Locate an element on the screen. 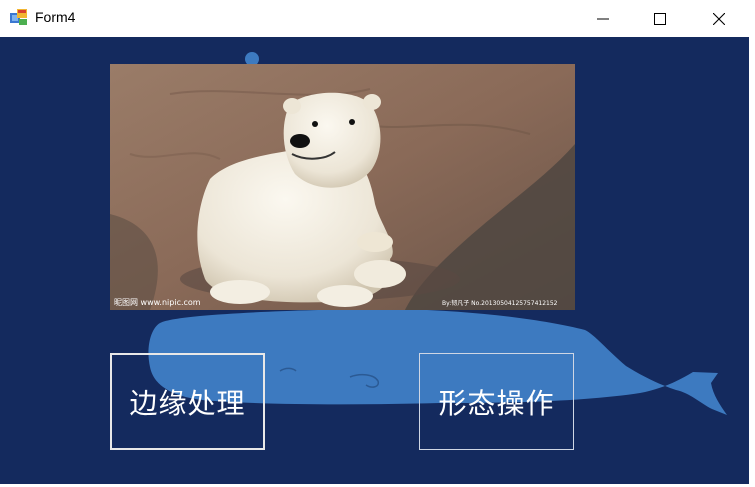 The image size is (755, 487). close-icon is located at coordinates (719, 18).